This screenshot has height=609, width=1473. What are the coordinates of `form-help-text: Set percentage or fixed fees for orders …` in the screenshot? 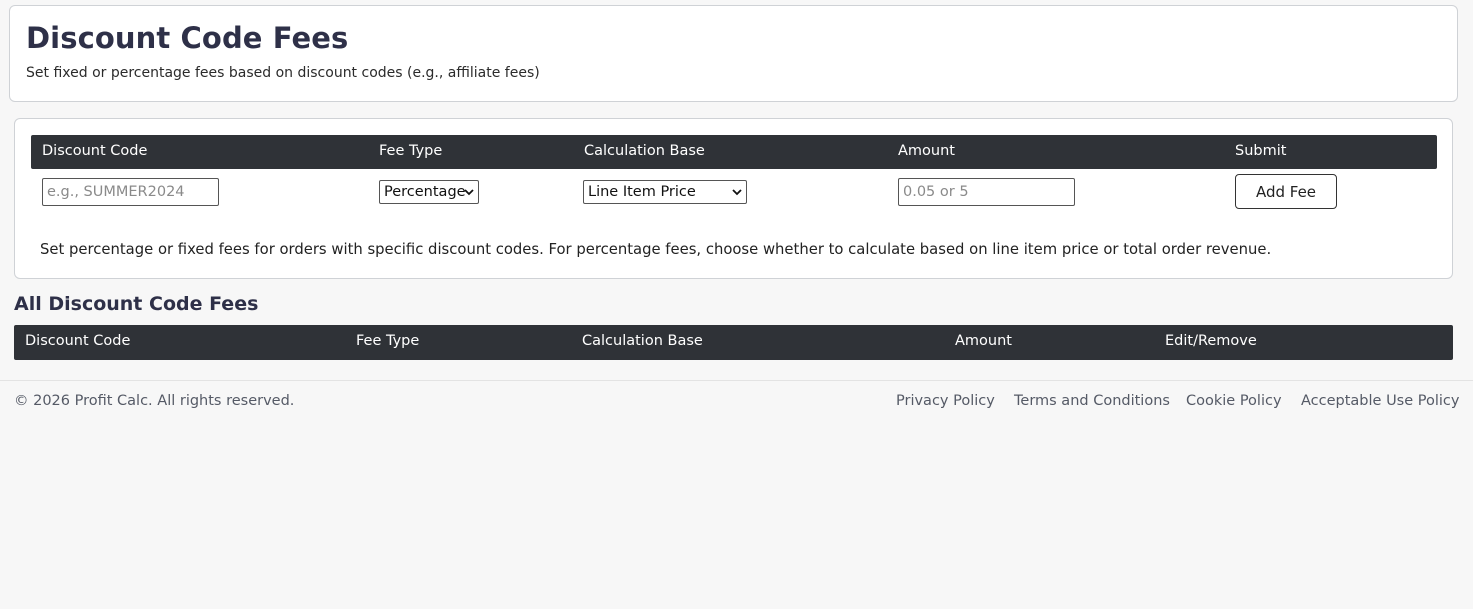 It's located at (656, 249).